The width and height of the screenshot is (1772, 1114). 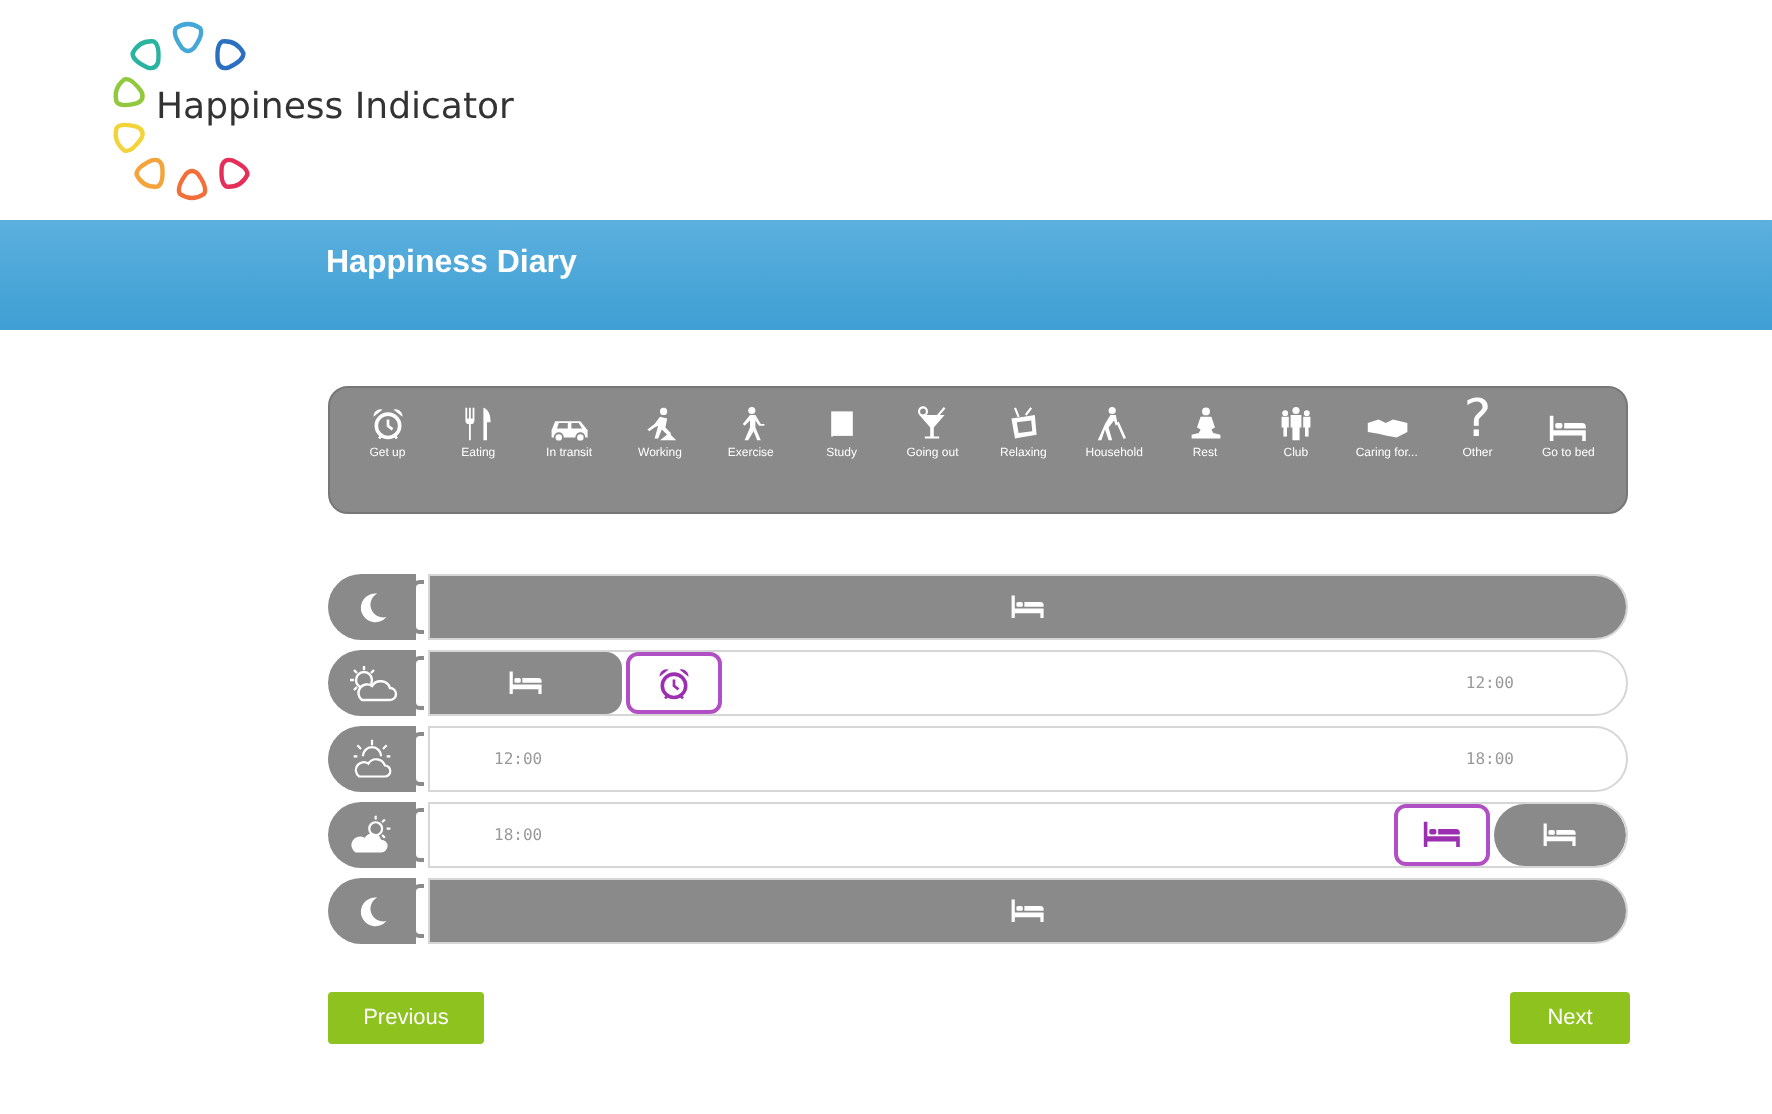 What do you see at coordinates (1205, 424) in the screenshot?
I see `meditating-person-icon` at bounding box center [1205, 424].